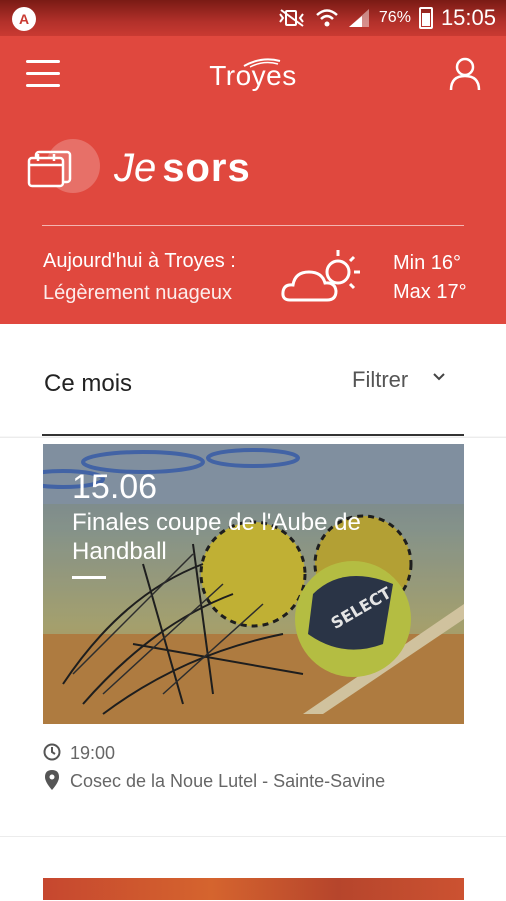 The height and width of the screenshot is (901, 506). I want to click on battery-icon, so click(425, 18).